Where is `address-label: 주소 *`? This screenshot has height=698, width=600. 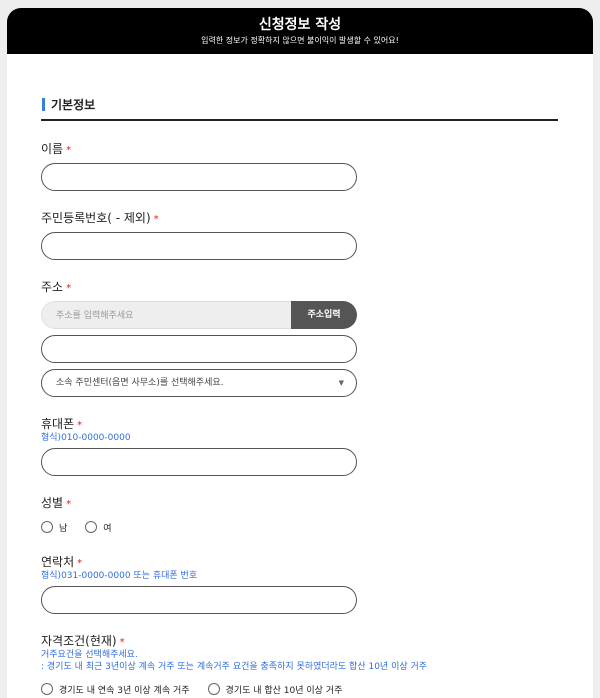
address-label: 주소 * is located at coordinates (299, 287).